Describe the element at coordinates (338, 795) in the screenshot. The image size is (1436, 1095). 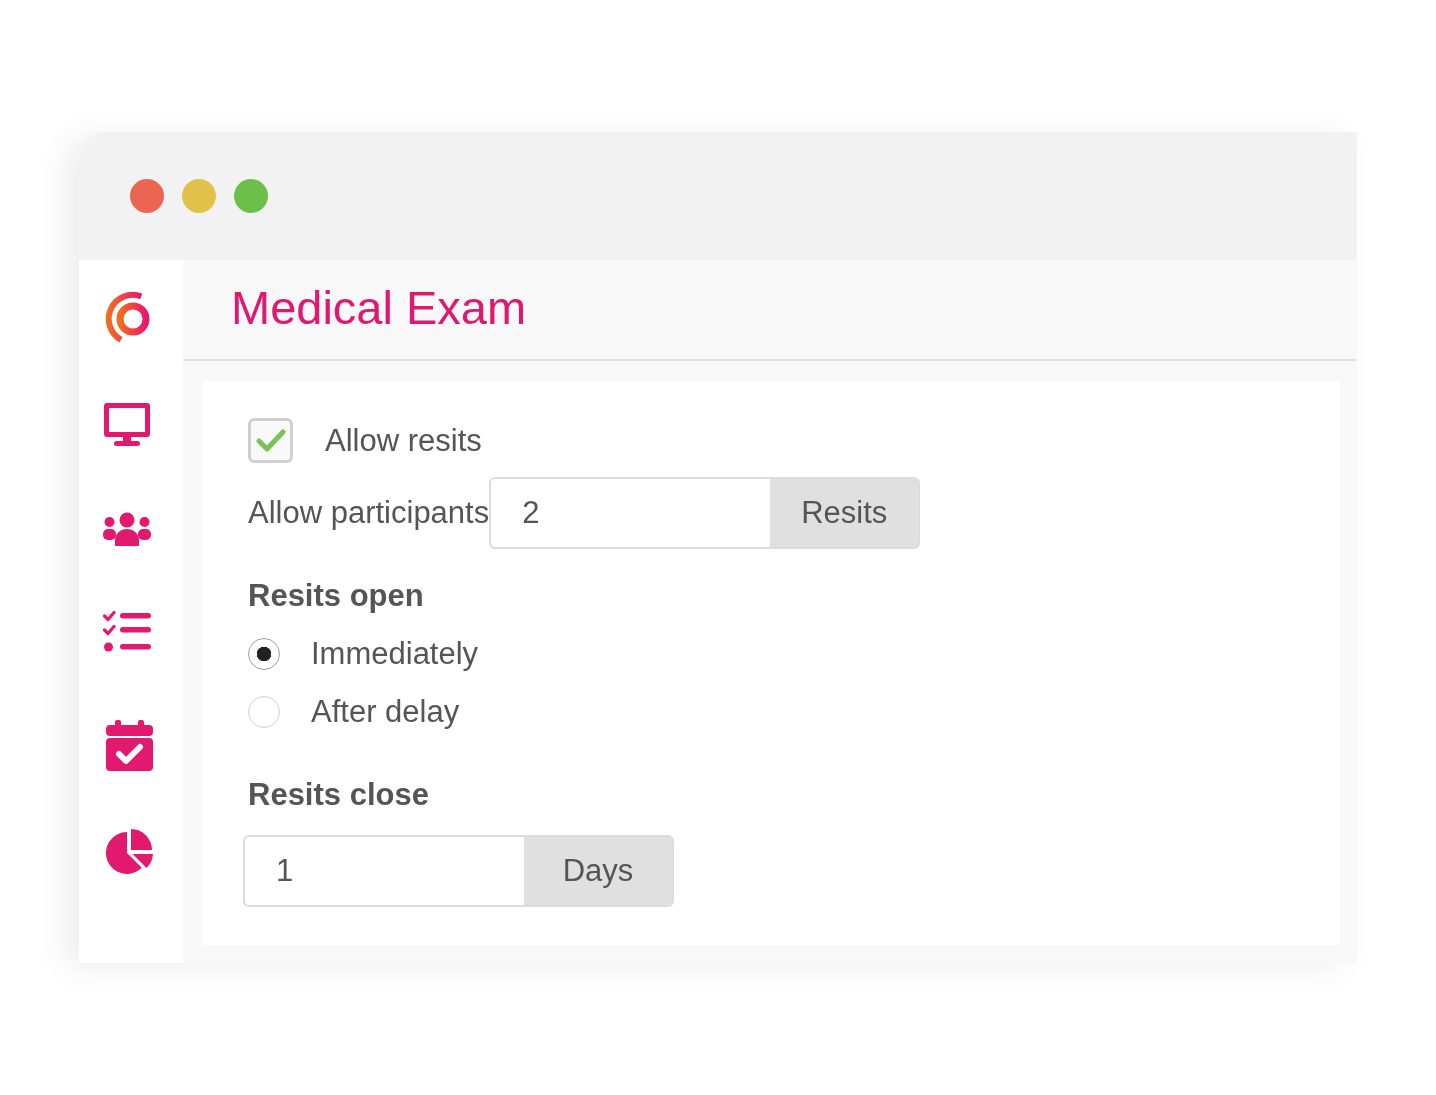
I see `section-heading: Resits close` at that location.